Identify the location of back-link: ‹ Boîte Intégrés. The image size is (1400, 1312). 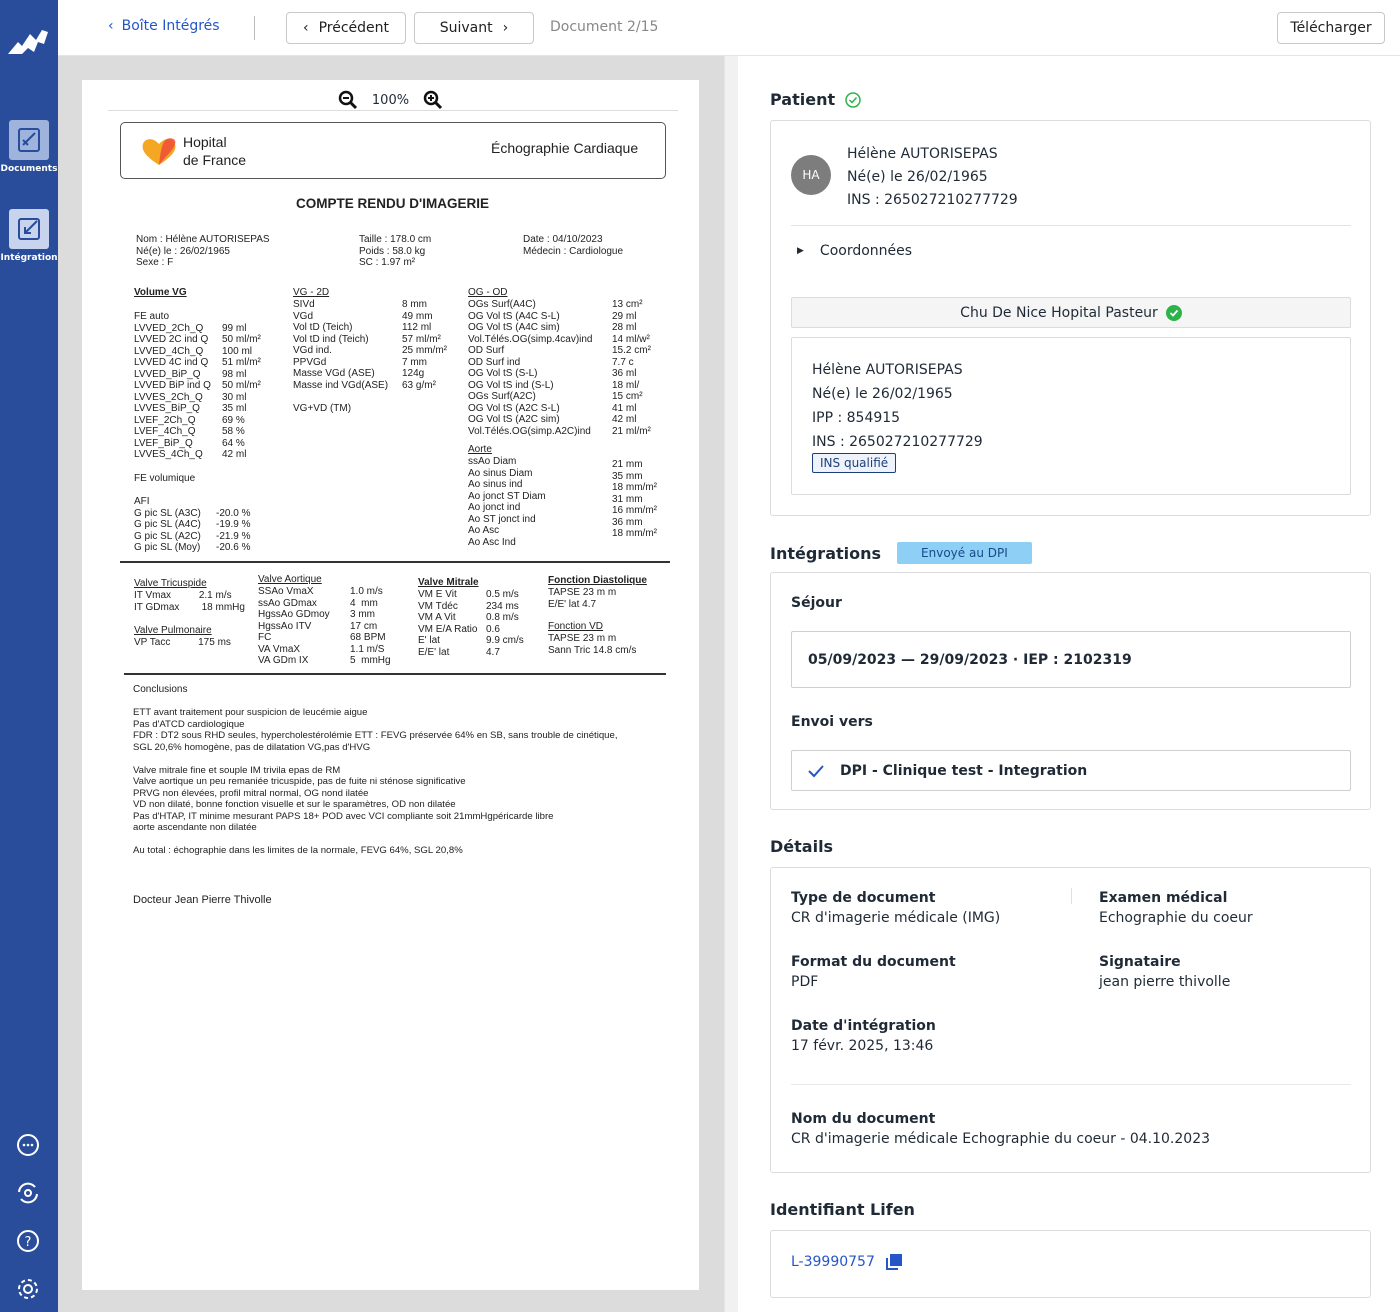
(164, 26).